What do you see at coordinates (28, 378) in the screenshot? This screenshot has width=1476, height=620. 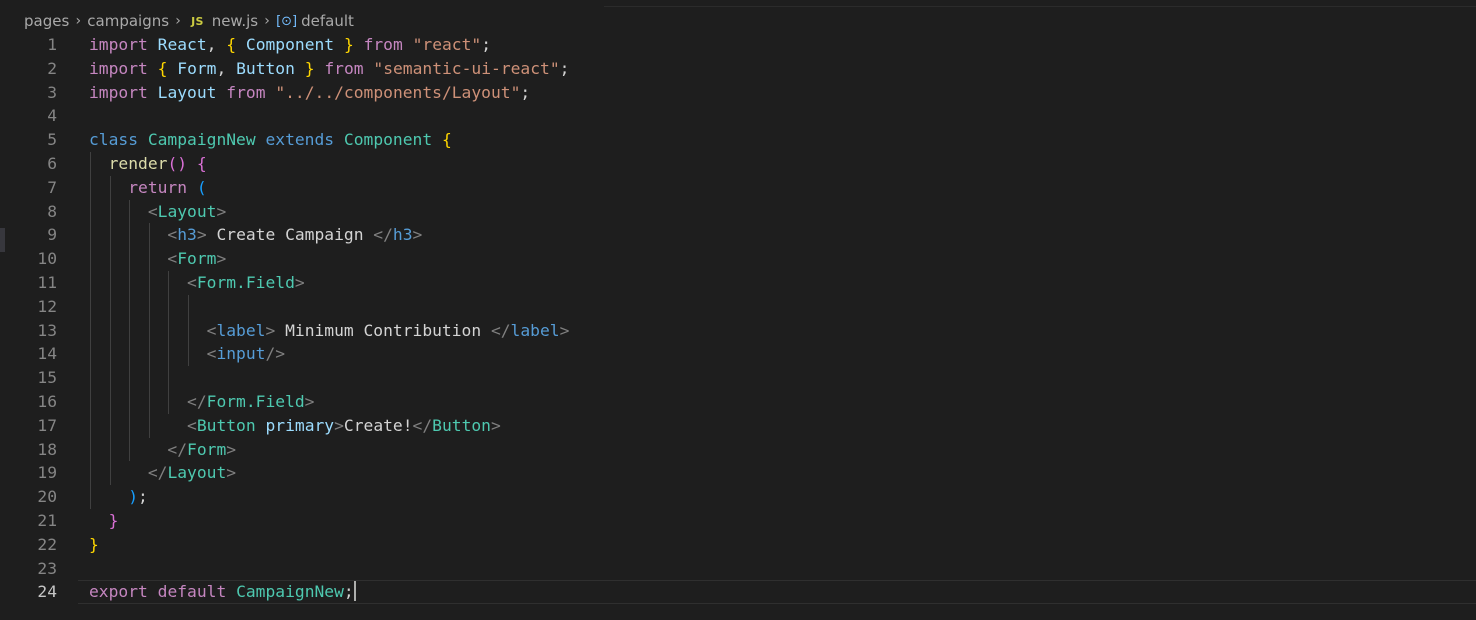 I see `line-number: 15` at bounding box center [28, 378].